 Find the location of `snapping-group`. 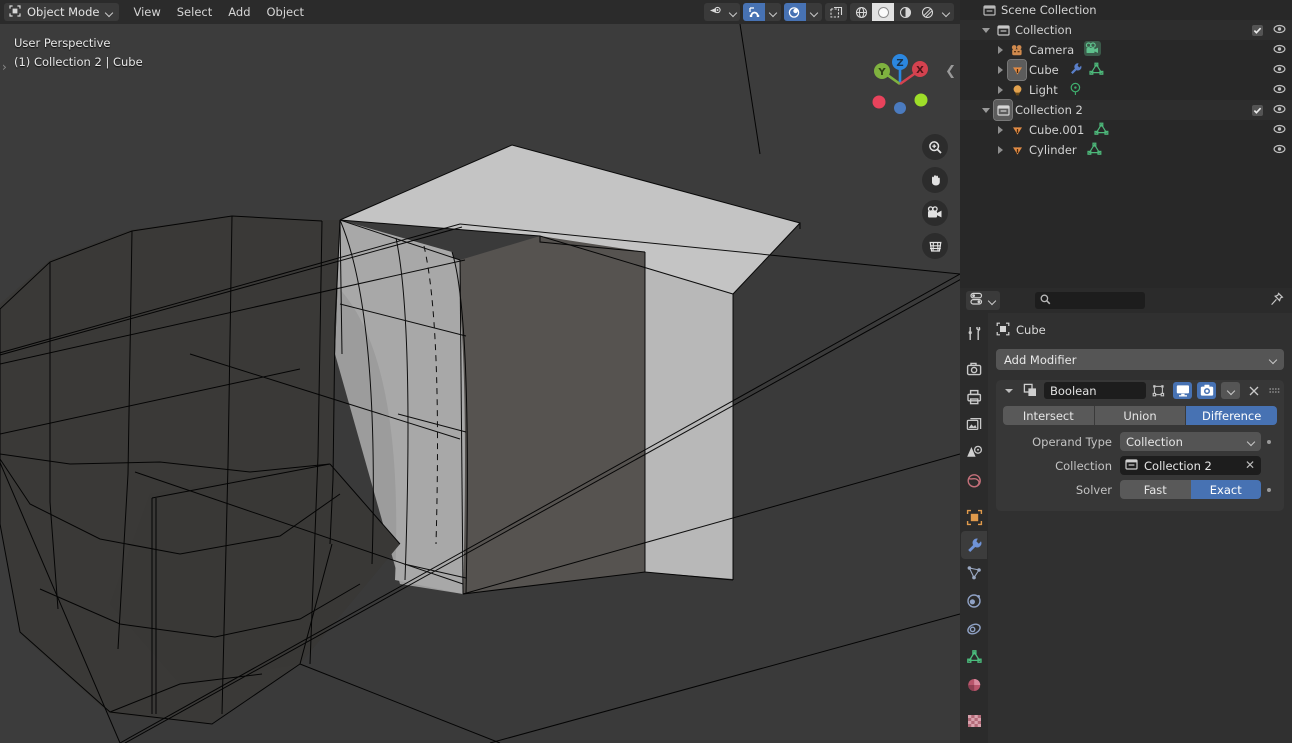

snapping-group is located at coordinates (762, 12).